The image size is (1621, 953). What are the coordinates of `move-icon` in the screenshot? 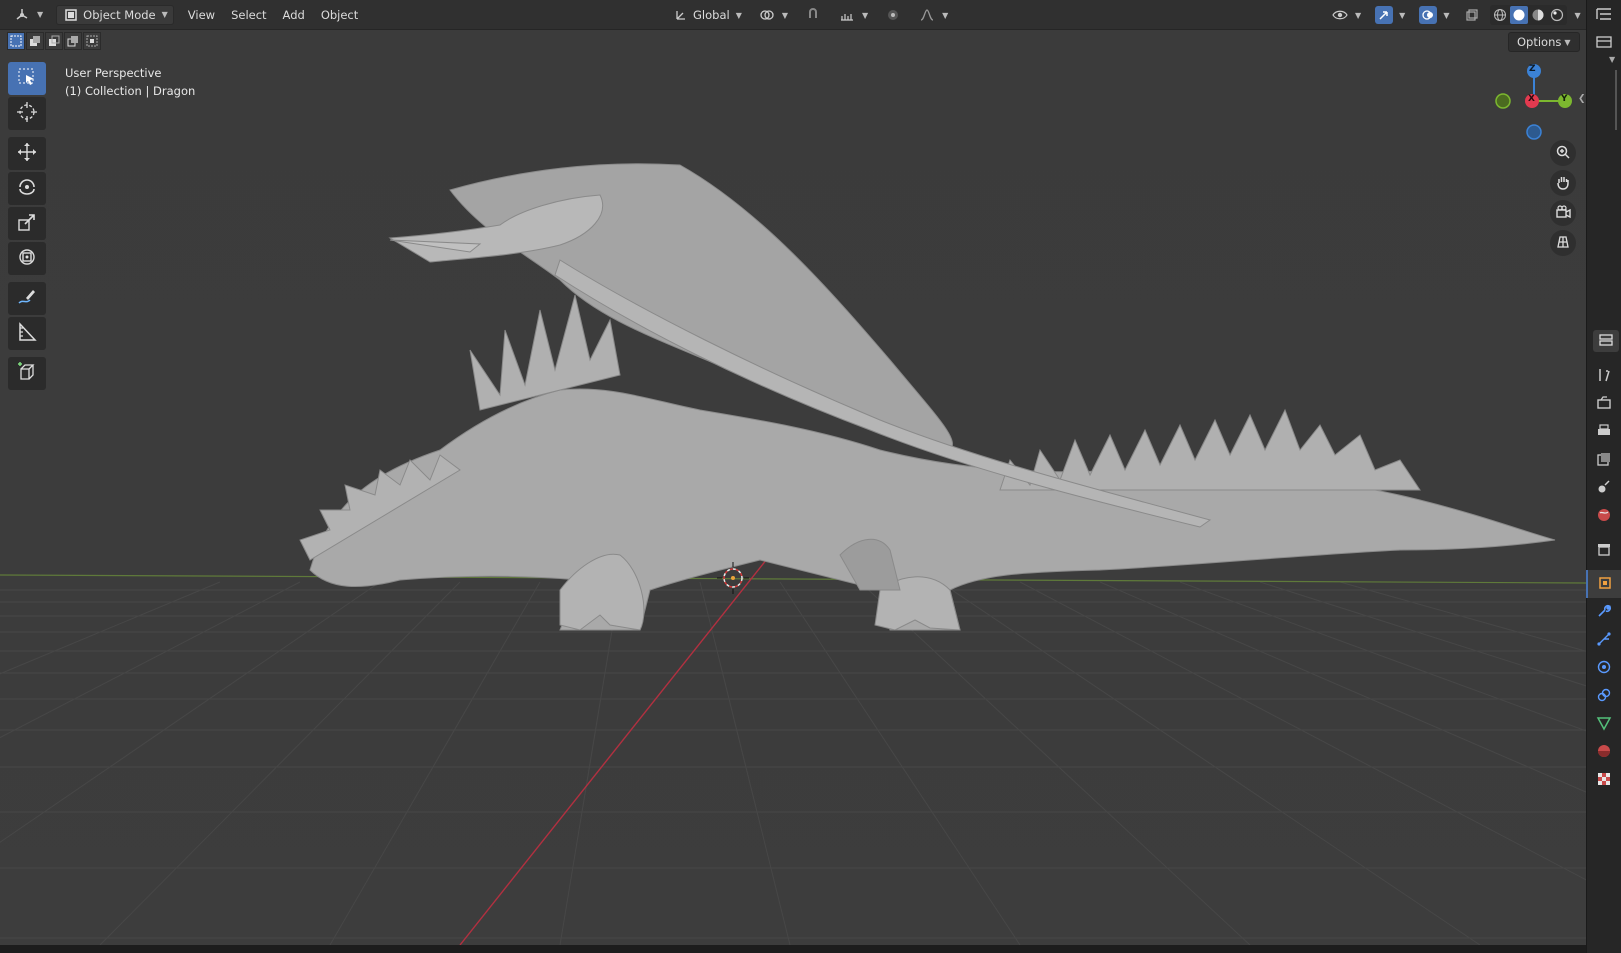 It's located at (27, 153).